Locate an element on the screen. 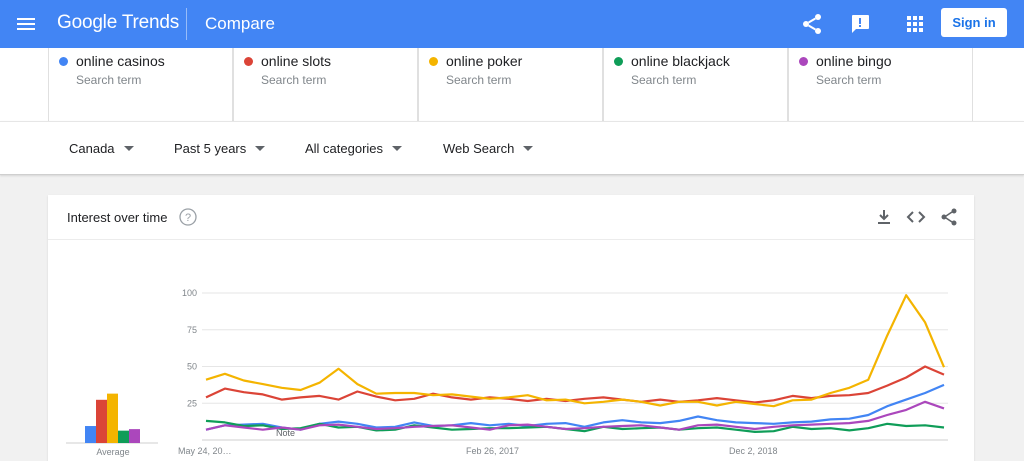  term-name: online slots is located at coordinates (296, 61).